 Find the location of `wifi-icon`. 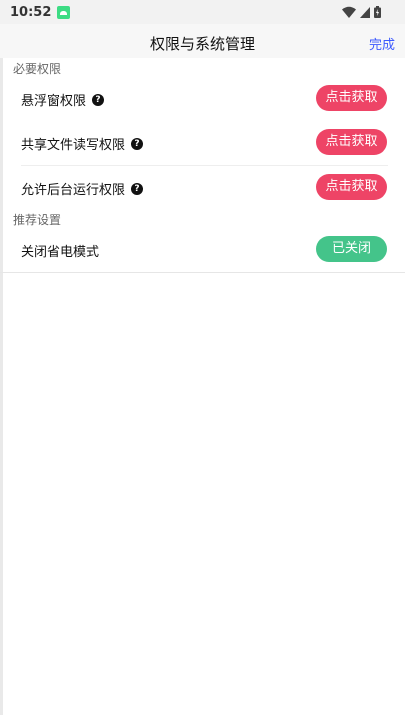

wifi-icon is located at coordinates (349, 12).